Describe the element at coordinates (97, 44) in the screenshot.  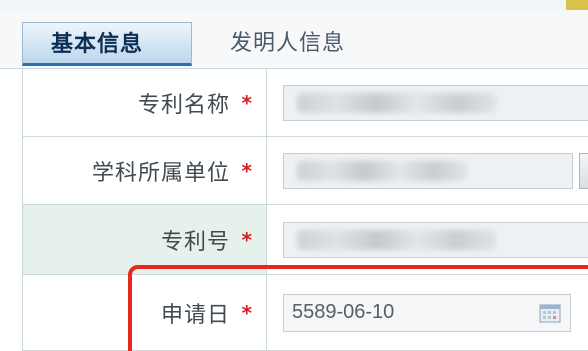
I see `tab-basic-info-label: 基本信息` at that location.